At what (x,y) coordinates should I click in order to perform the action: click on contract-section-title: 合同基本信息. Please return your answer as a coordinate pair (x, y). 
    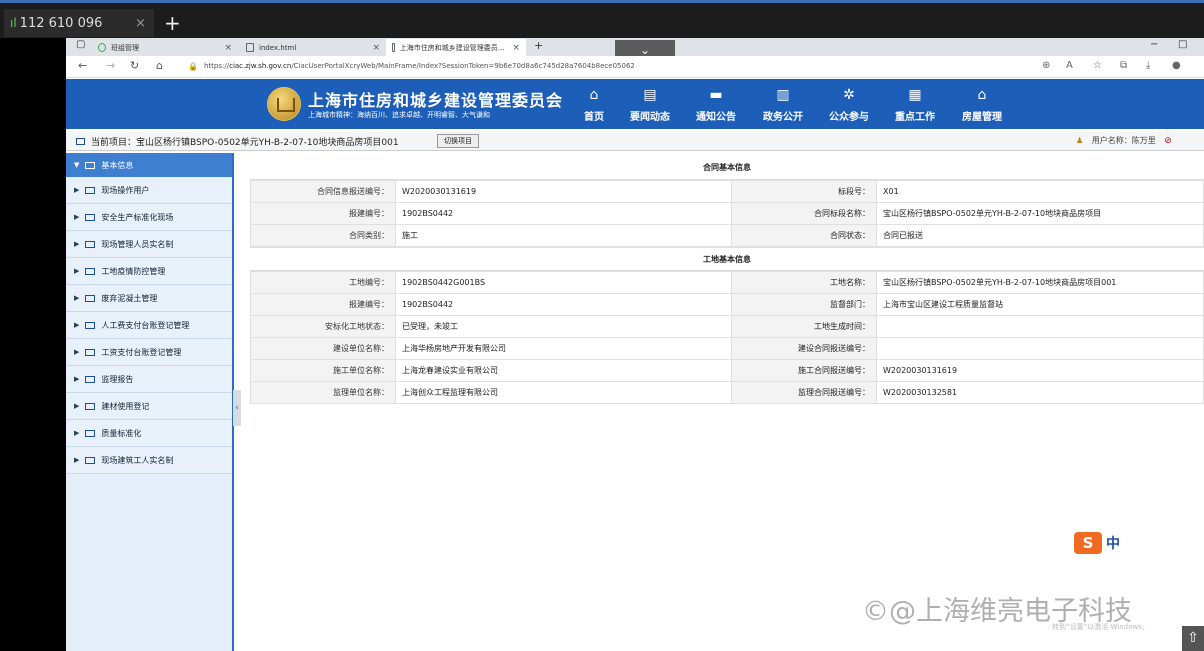
    Looking at the image, I should click on (727, 168).